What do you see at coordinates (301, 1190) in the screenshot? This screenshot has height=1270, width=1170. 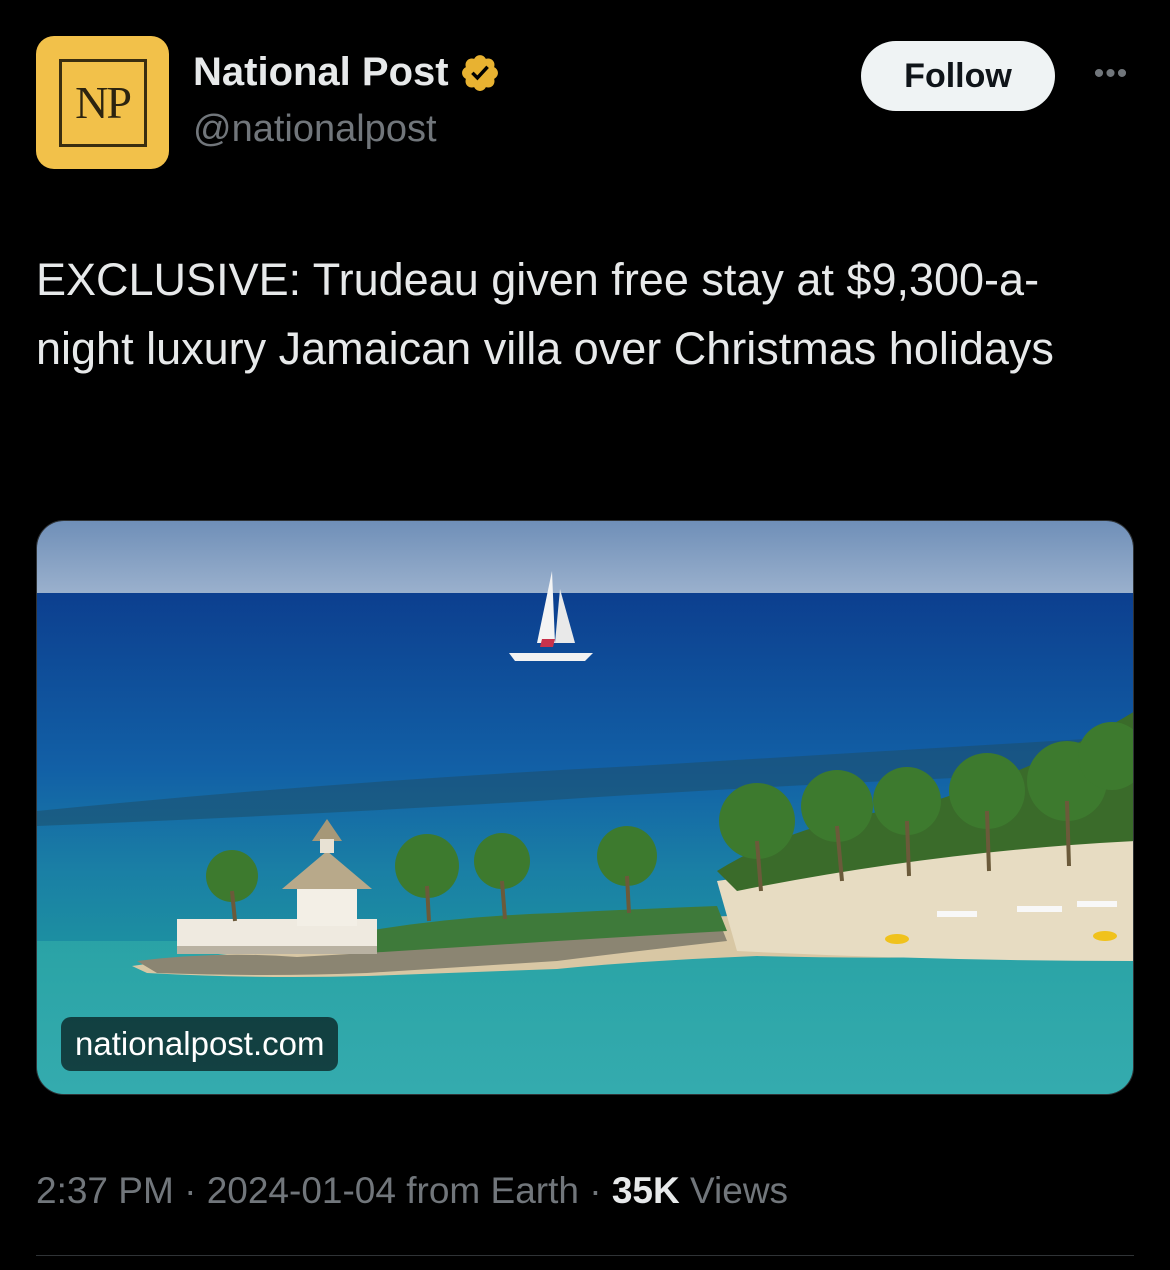 I see `timestamp-date: 2024-01-04` at bounding box center [301, 1190].